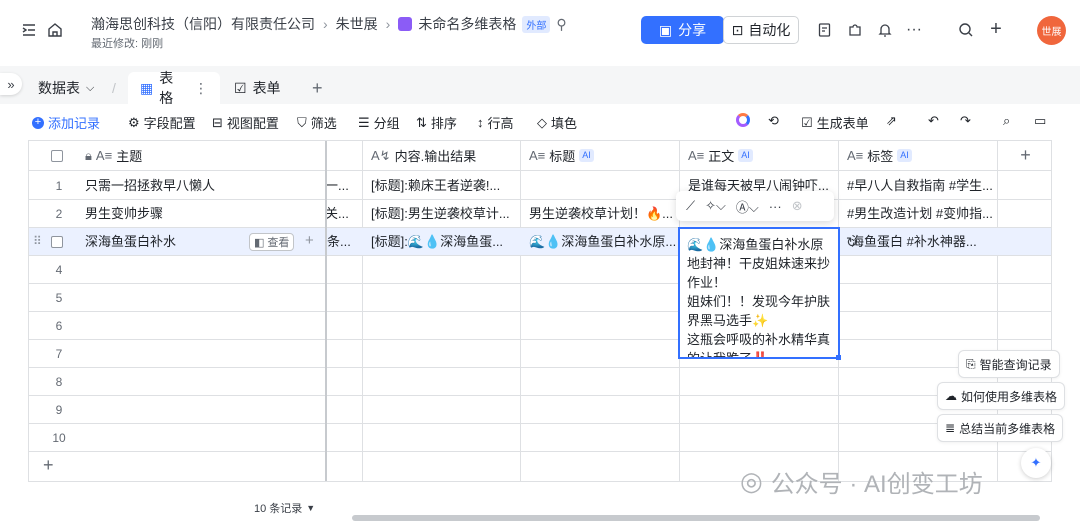 This screenshot has width=1080, height=523. I want to click on breadcrumb-company: 瀚海思创科技（信阳）有限责任公司, so click(203, 24).